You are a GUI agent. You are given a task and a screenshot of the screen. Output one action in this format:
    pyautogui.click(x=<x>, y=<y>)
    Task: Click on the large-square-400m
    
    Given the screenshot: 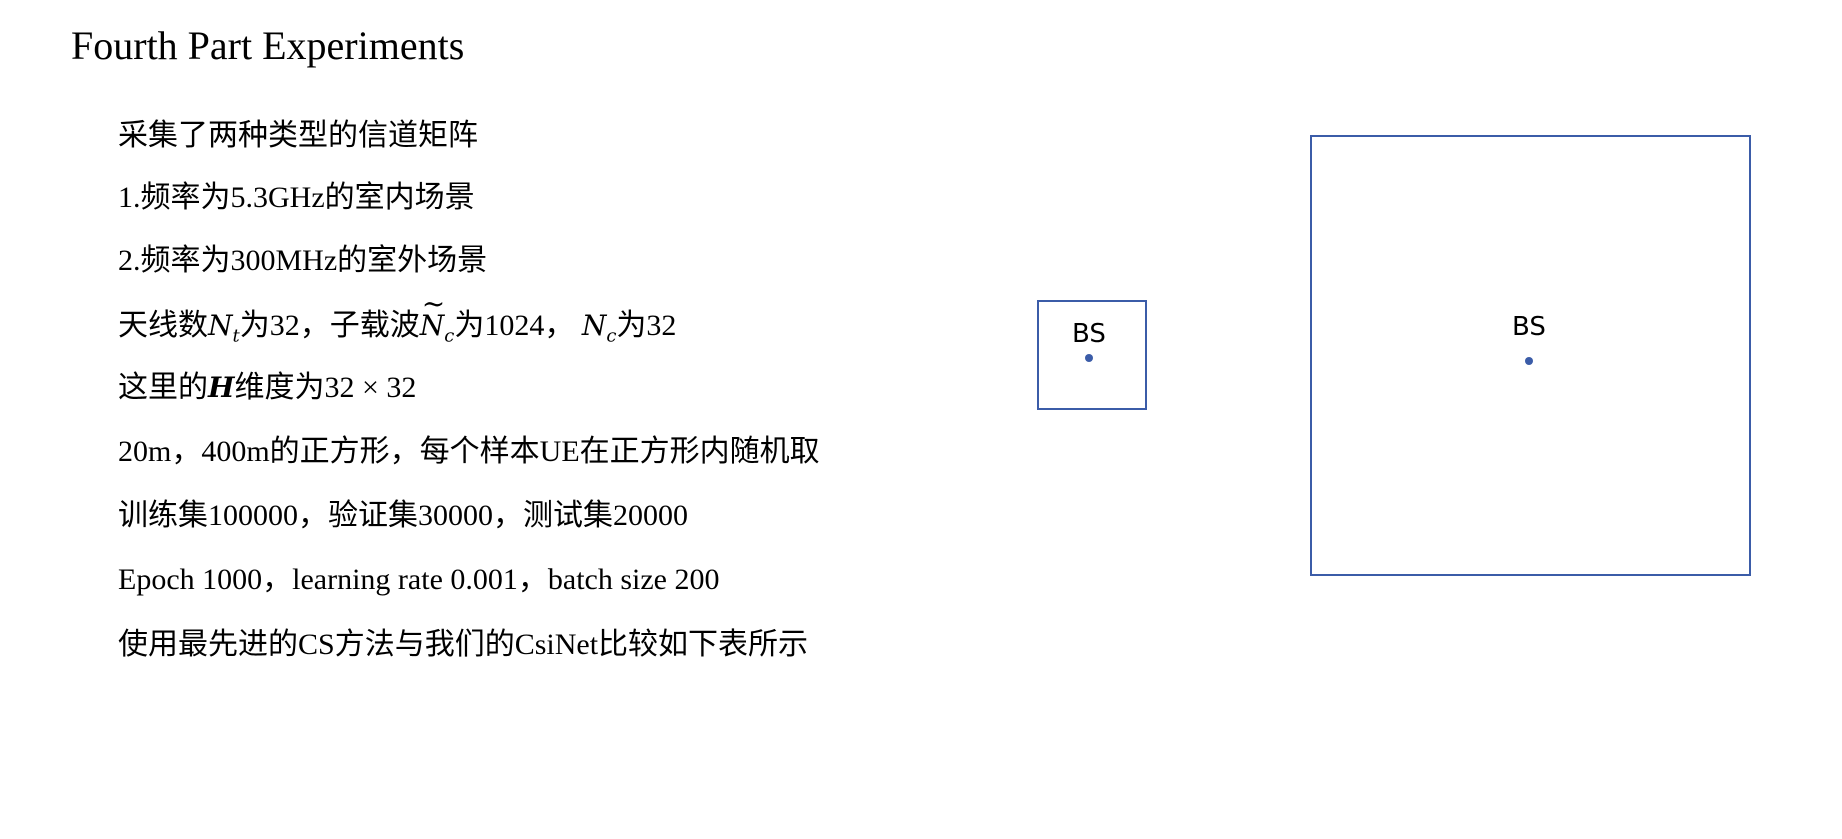 What is the action you would take?
    pyautogui.click(x=1530, y=355)
    